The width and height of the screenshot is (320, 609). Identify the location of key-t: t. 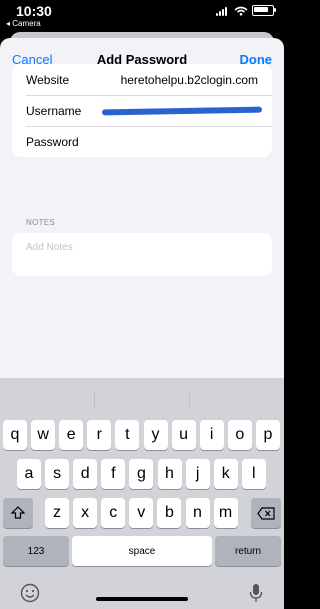
(127, 435).